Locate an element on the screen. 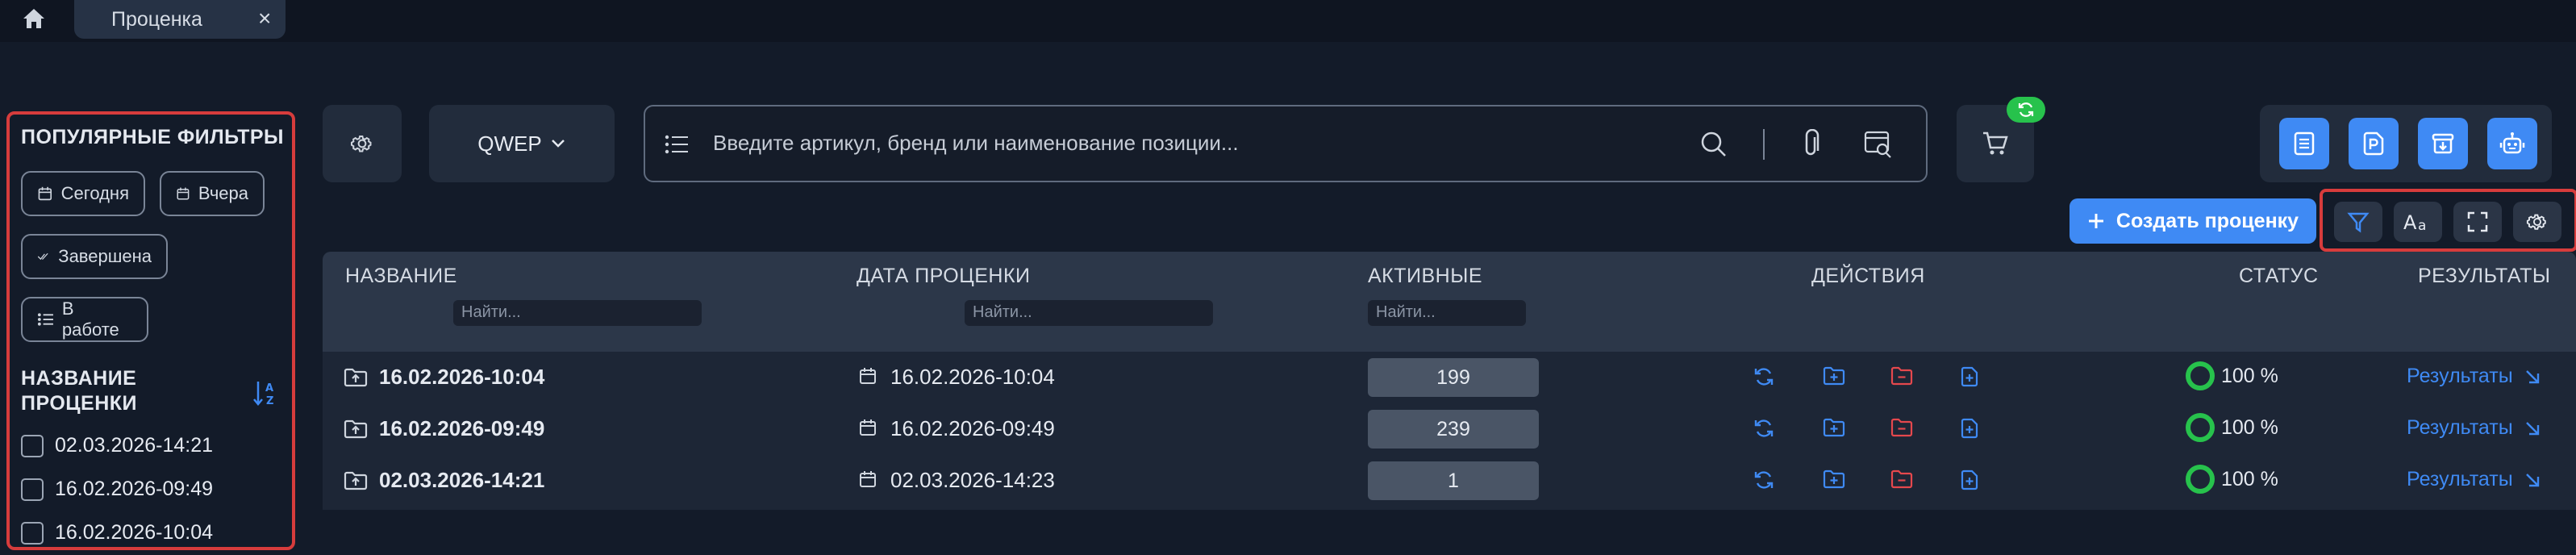 This screenshot has height=555, width=2576. source-select: QWEP is located at coordinates (522, 143).